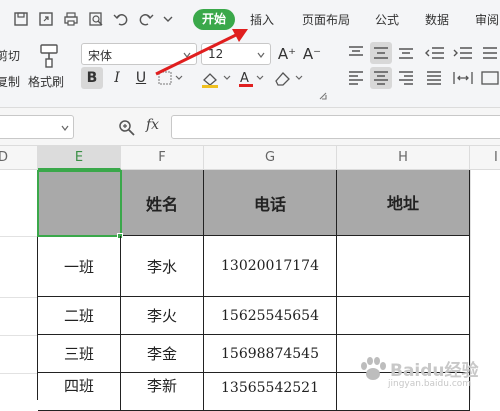 This screenshot has height=411, width=500. I want to click on tab-review: 审阅, so click(487, 19).